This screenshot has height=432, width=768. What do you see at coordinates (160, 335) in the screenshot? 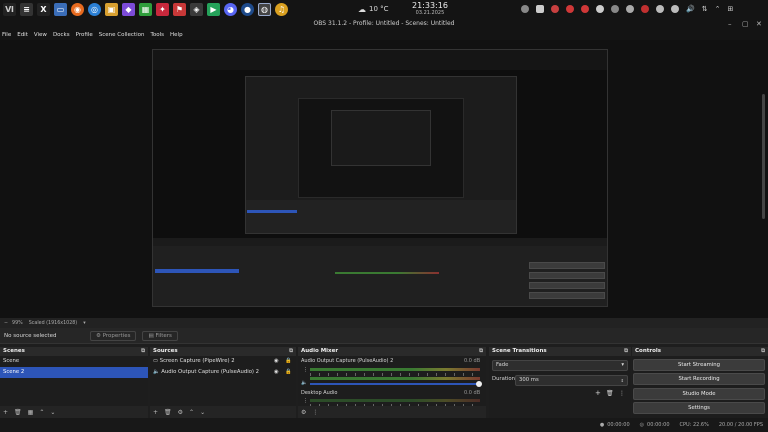
I see `filters-button: ▤ Filters` at bounding box center [160, 335].